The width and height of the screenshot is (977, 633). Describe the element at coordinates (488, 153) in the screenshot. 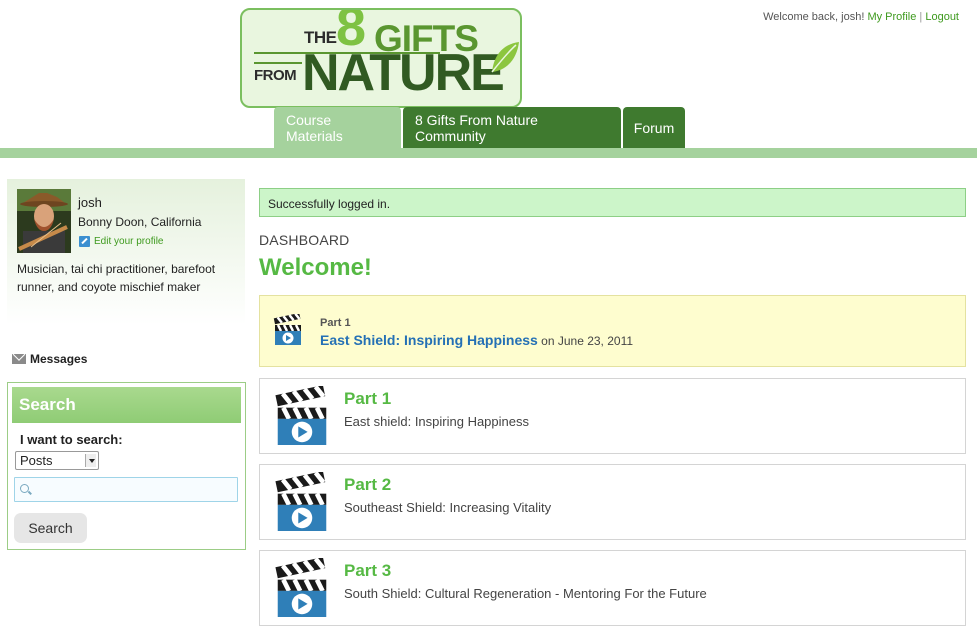

I see `nav-bar-stripe` at that location.